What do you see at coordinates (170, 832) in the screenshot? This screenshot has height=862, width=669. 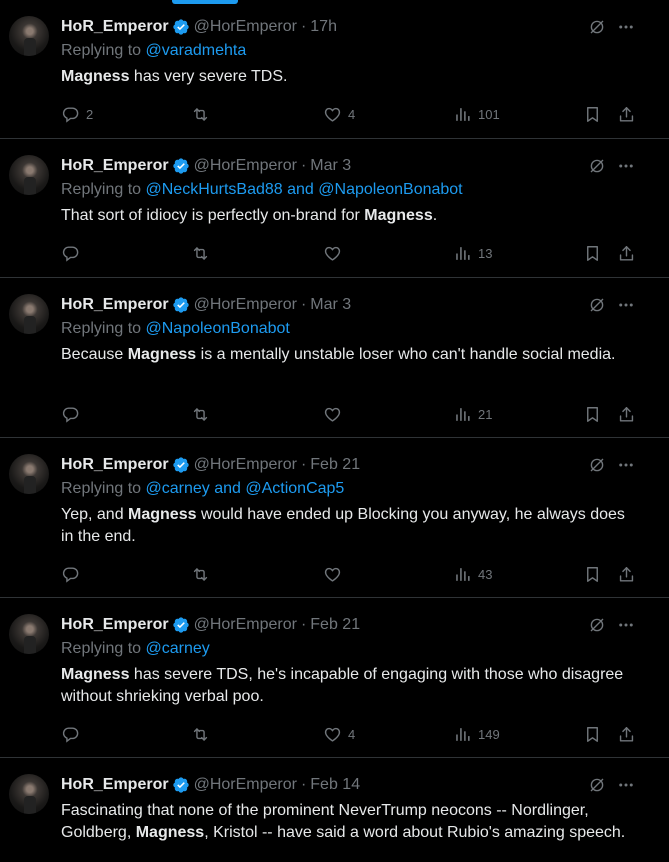 I see `highlight-term: Magness` at bounding box center [170, 832].